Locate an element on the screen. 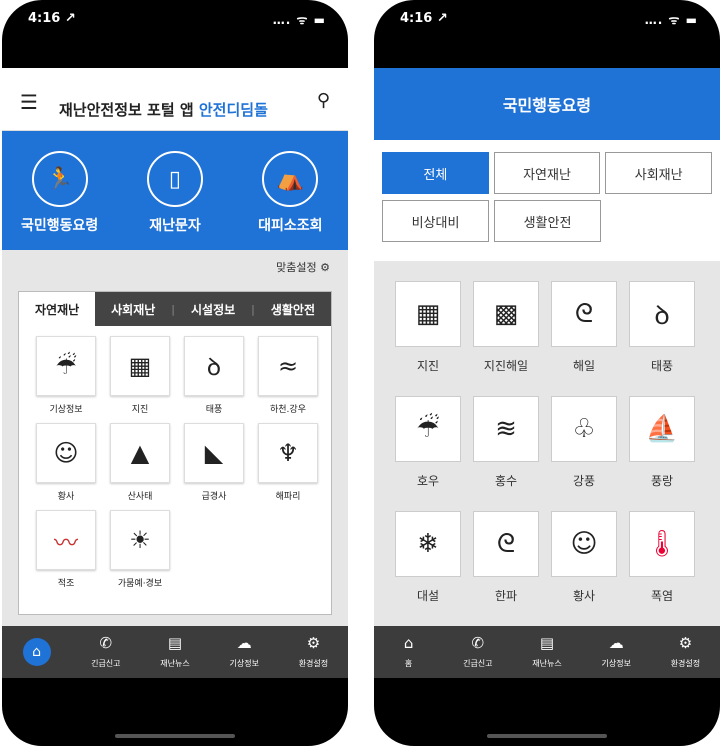  shortcut-shelter-search: ⛺ 대피소조회 is located at coordinates (290, 200).